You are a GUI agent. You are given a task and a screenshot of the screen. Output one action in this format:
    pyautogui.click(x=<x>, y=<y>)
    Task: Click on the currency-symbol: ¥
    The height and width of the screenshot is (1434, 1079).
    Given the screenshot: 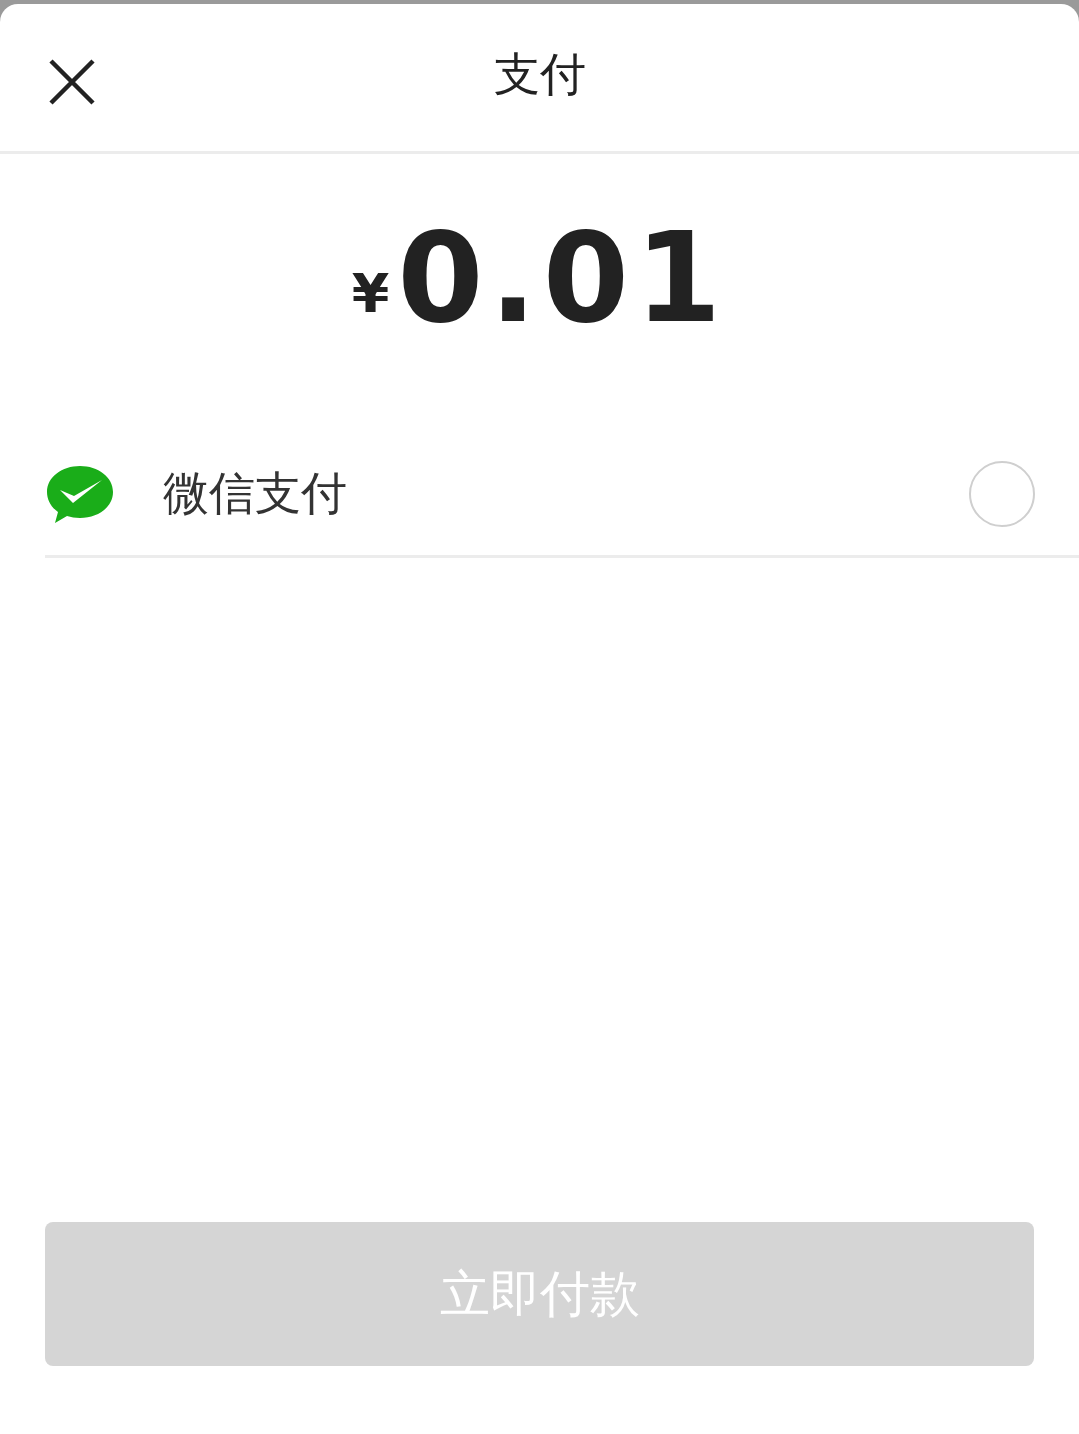 What is the action you would take?
    pyautogui.click(x=370, y=294)
    